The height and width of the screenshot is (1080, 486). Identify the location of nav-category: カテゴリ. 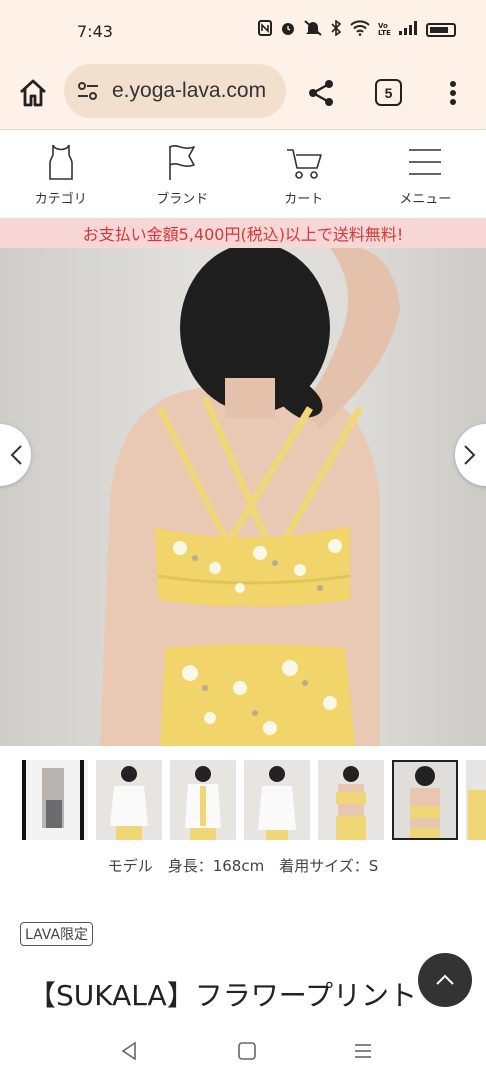
(61, 174).